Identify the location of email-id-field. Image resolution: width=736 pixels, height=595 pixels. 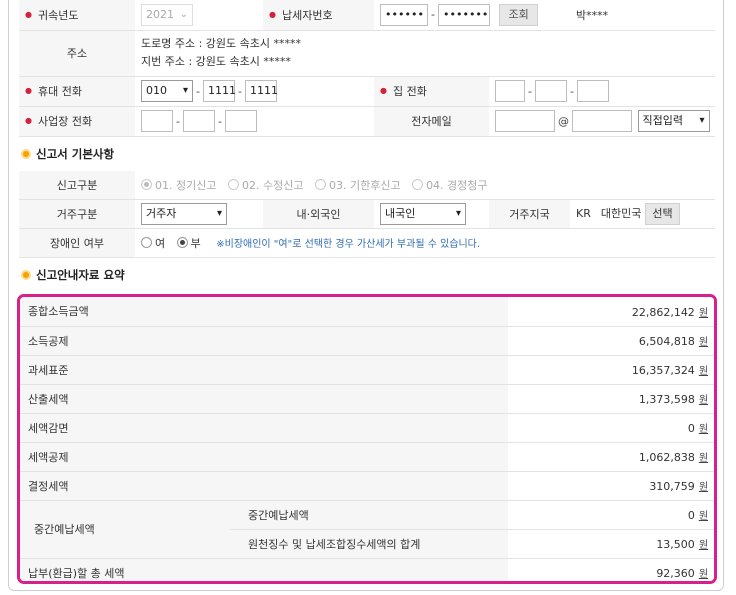
(525, 121).